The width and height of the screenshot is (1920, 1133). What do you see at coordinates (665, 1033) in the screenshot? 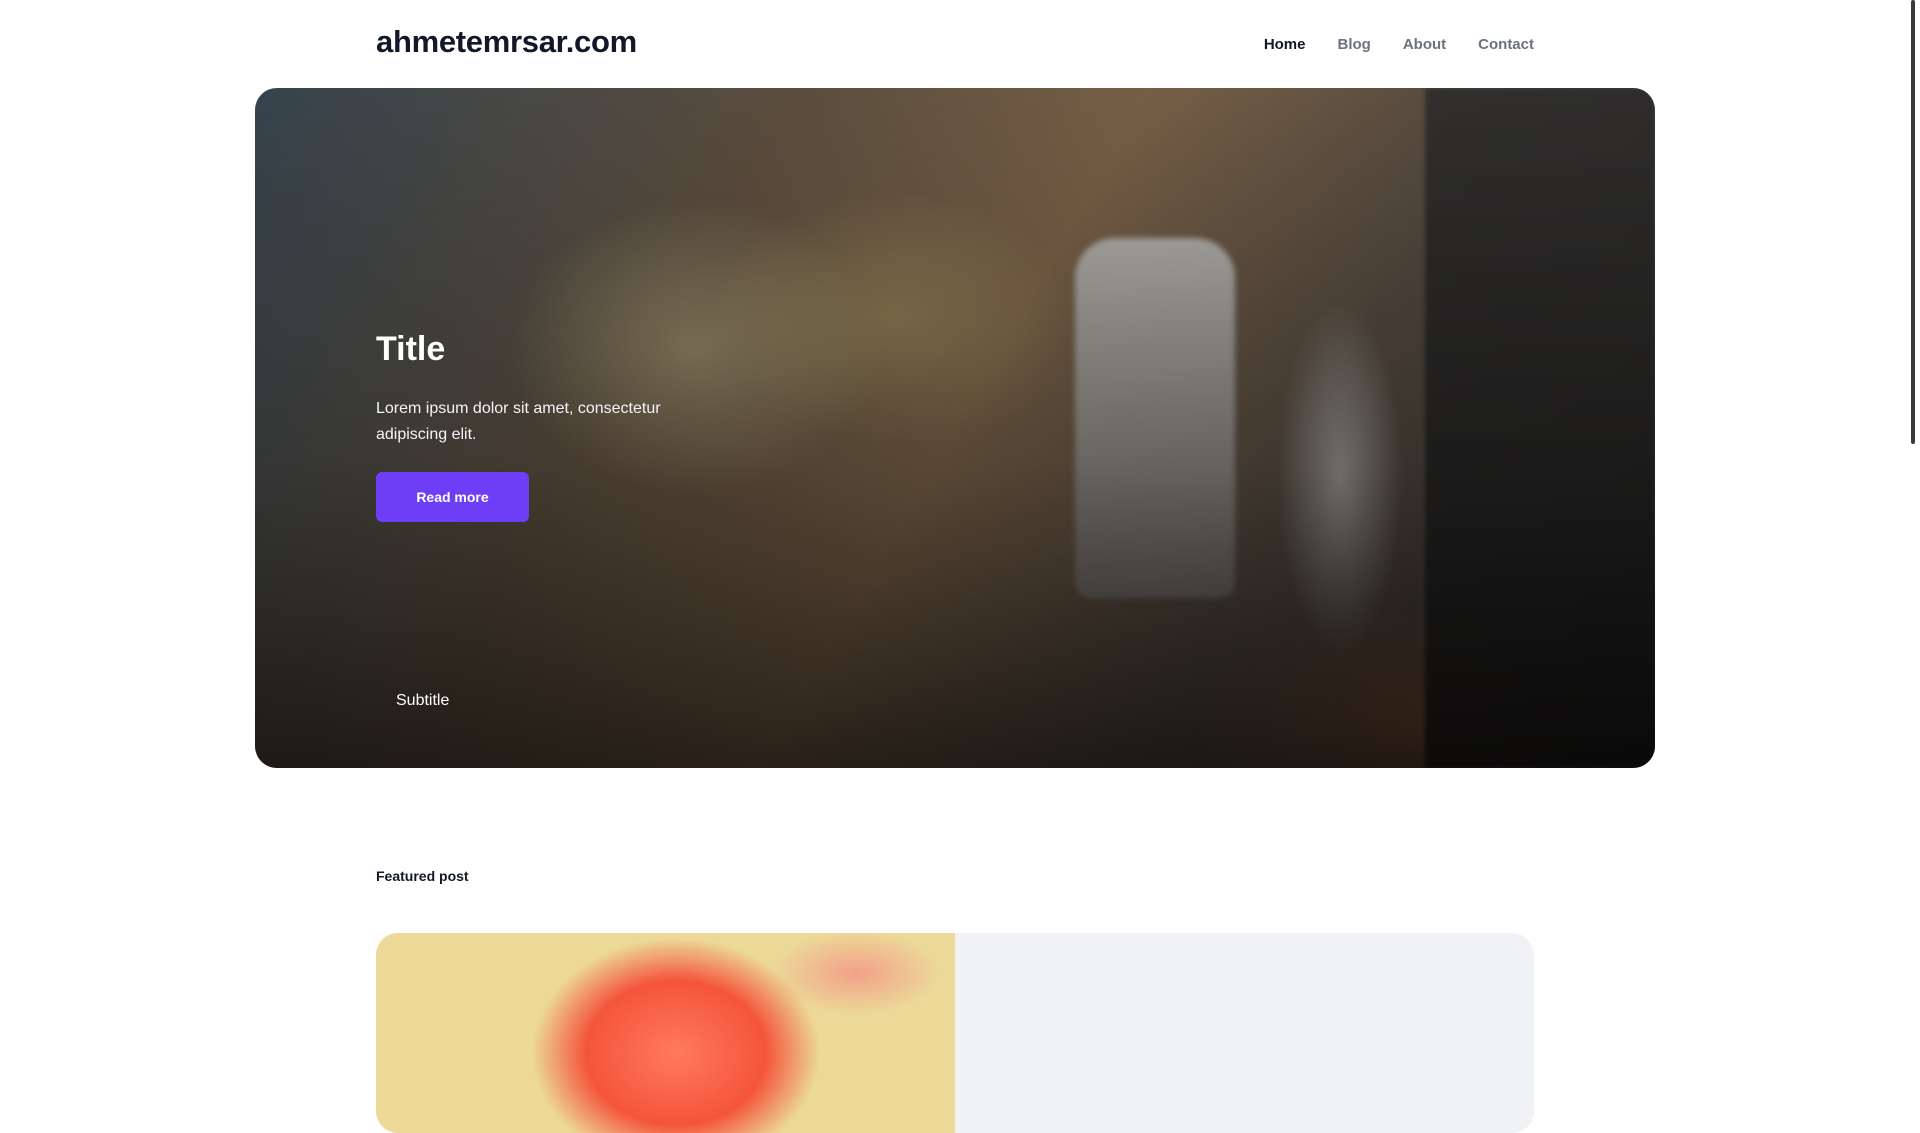
I see `featured-post-image` at bounding box center [665, 1033].